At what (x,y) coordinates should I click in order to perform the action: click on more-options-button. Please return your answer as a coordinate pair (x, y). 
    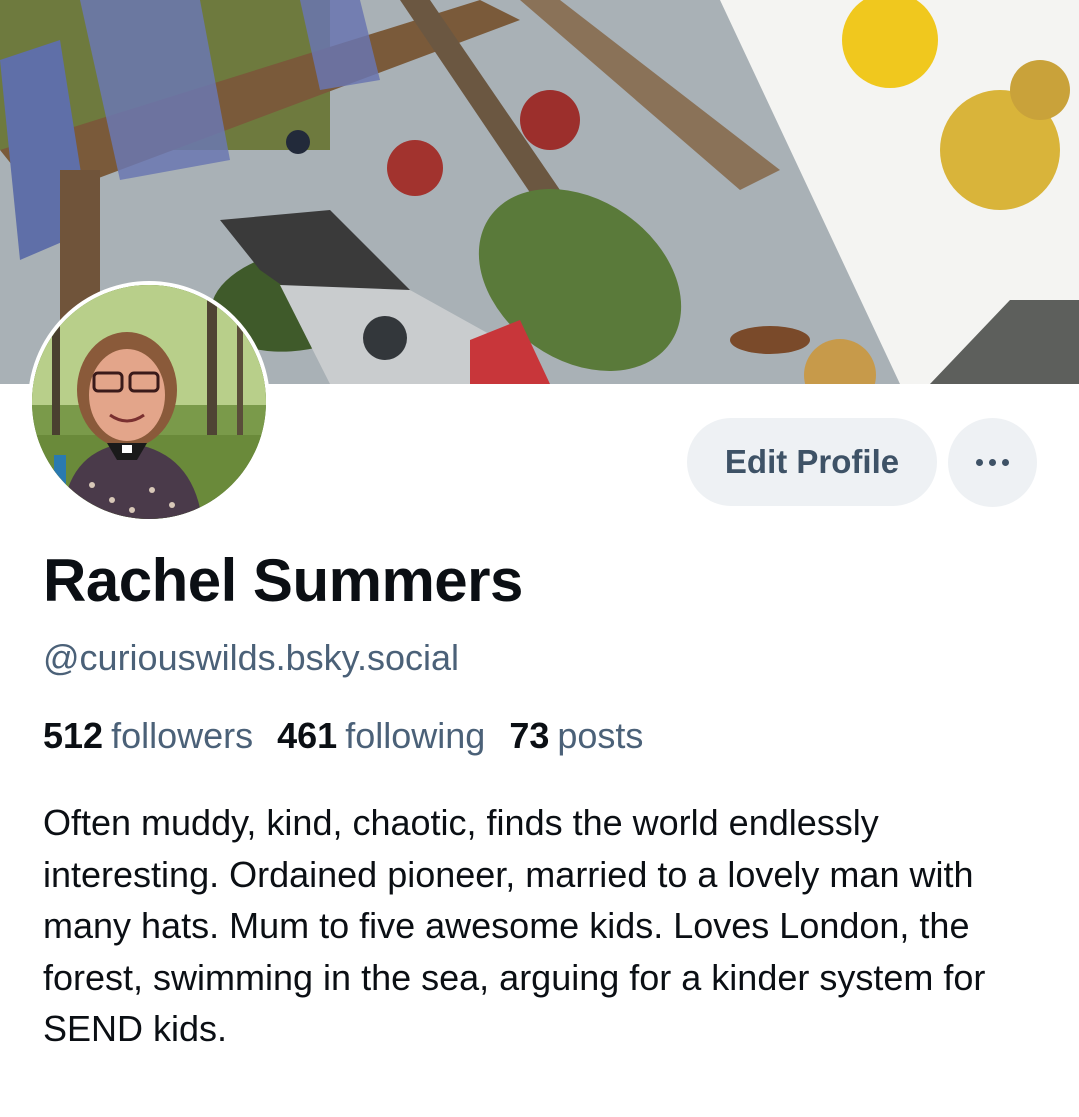
    Looking at the image, I should click on (992, 462).